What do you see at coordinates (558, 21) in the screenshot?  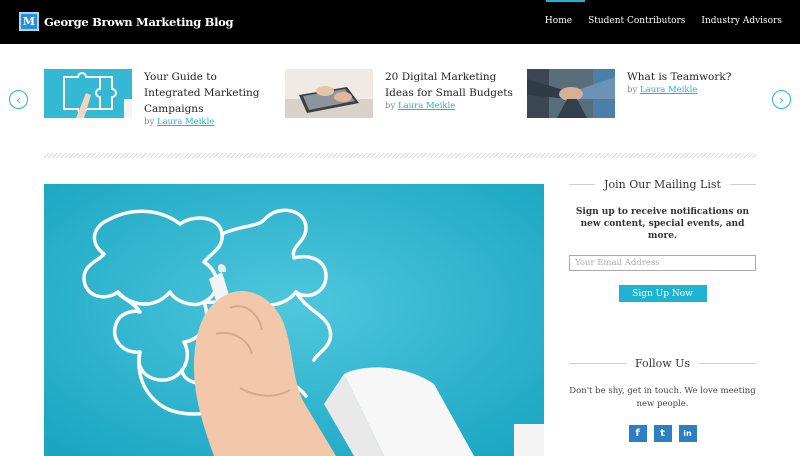 I see `nav-home: Home` at bounding box center [558, 21].